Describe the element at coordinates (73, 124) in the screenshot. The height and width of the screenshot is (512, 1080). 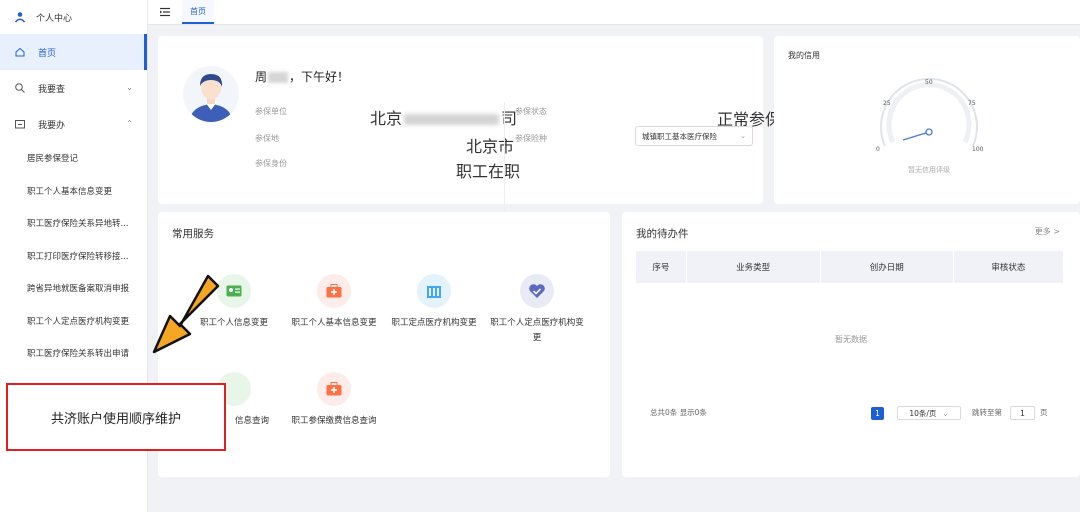
I see `sidebar-item-handle: 我要办 ⌃` at that location.